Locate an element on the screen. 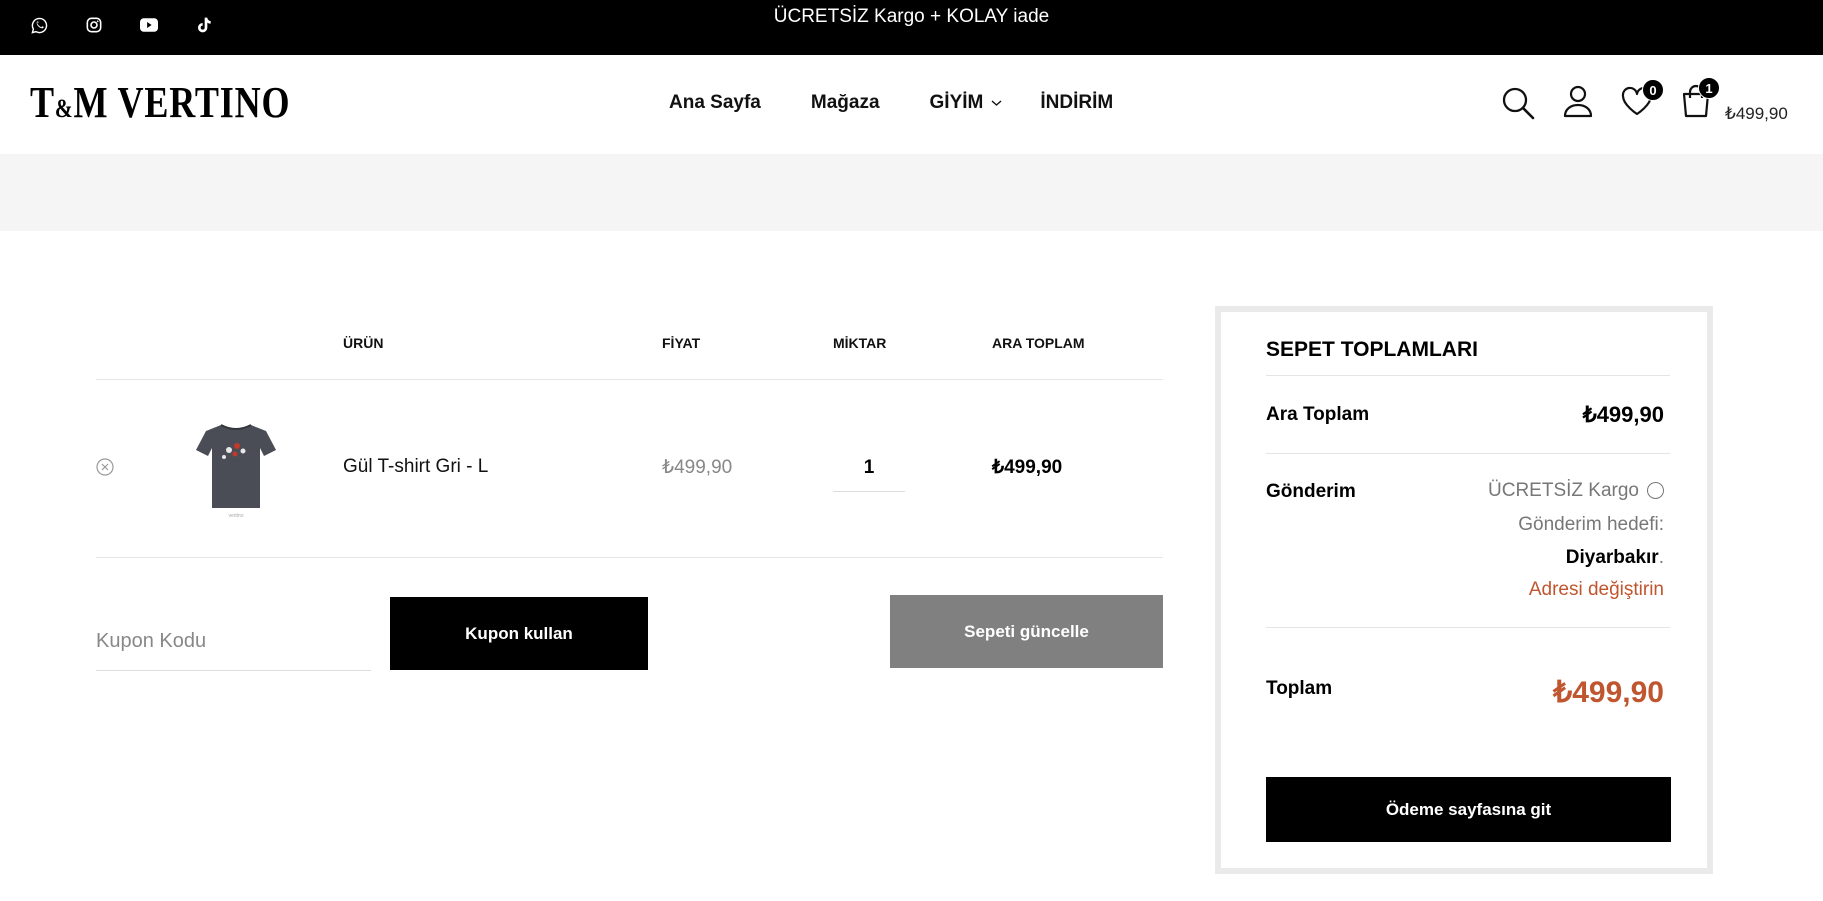 This screenshot has width=1823, height=901. header-cart-total: ₺499,90 is located at coordinates (1756, 114).